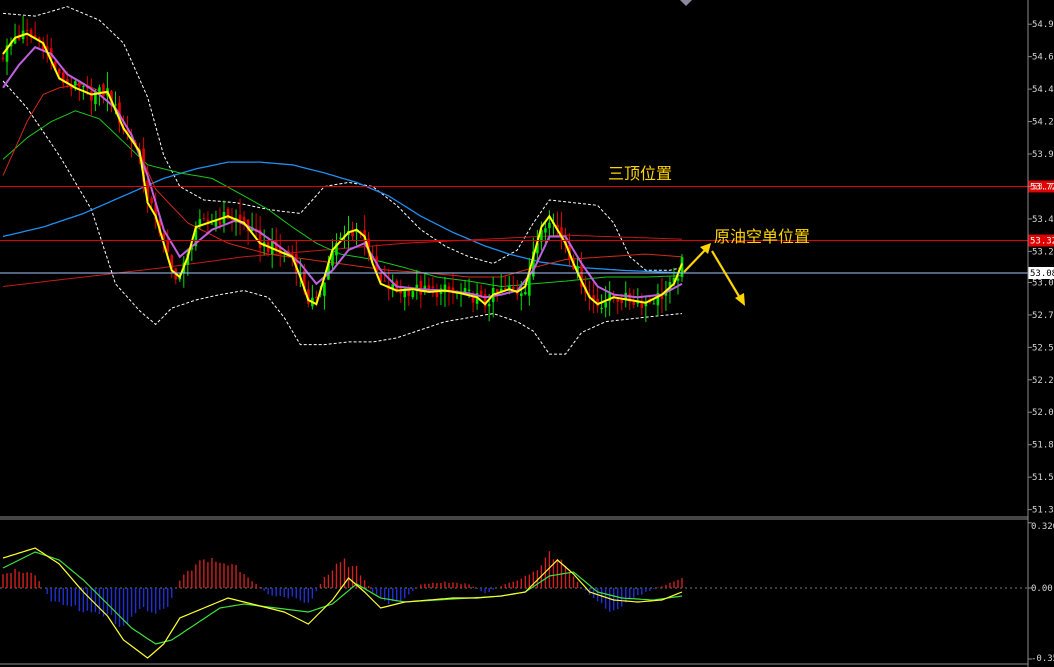  What do you see at coordinates (1043, 155) in the screenshot?
I see `y-tick-label: 53.96` at bounding box center [1043, 155].